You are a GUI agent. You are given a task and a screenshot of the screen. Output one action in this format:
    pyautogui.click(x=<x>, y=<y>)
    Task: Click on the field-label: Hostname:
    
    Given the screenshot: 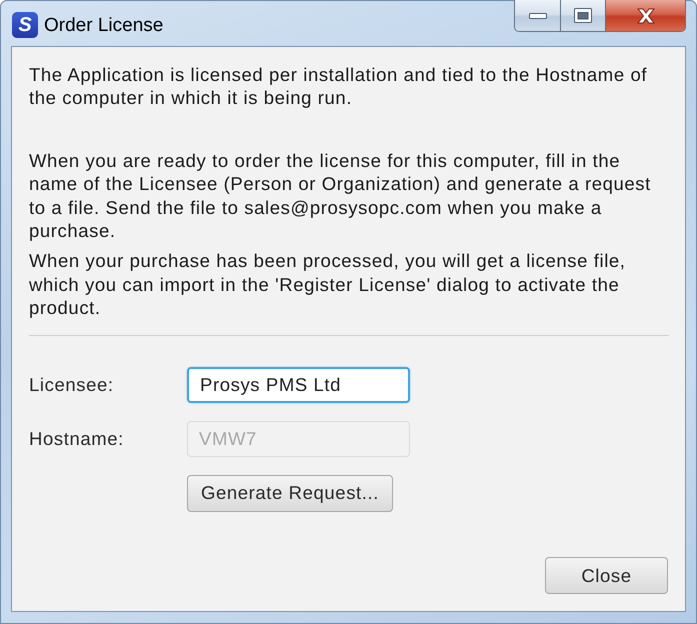 What is the action you would take?
    pyautogui.click(x=77, y=439)
    